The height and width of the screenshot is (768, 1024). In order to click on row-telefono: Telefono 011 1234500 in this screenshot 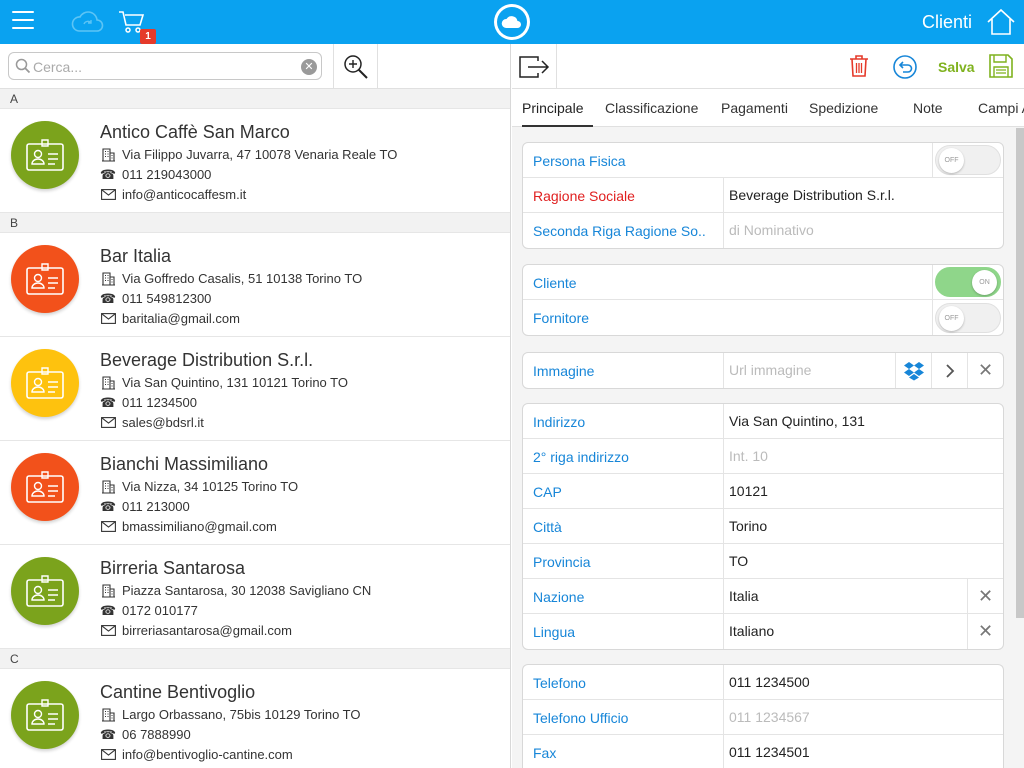, I will do `click(763, 682)`.